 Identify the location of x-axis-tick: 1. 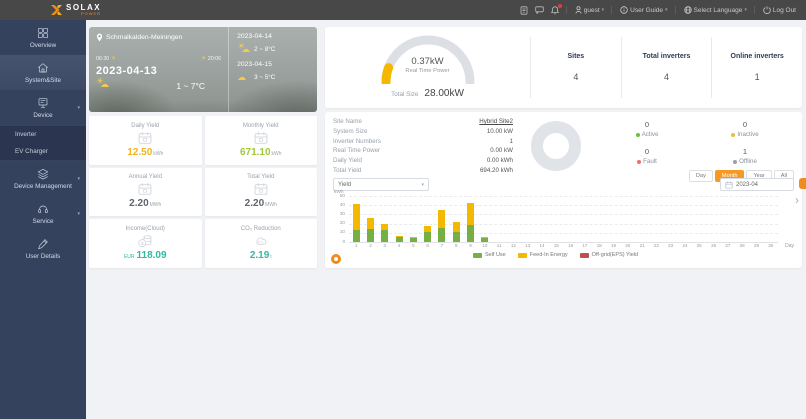
(356, 245).